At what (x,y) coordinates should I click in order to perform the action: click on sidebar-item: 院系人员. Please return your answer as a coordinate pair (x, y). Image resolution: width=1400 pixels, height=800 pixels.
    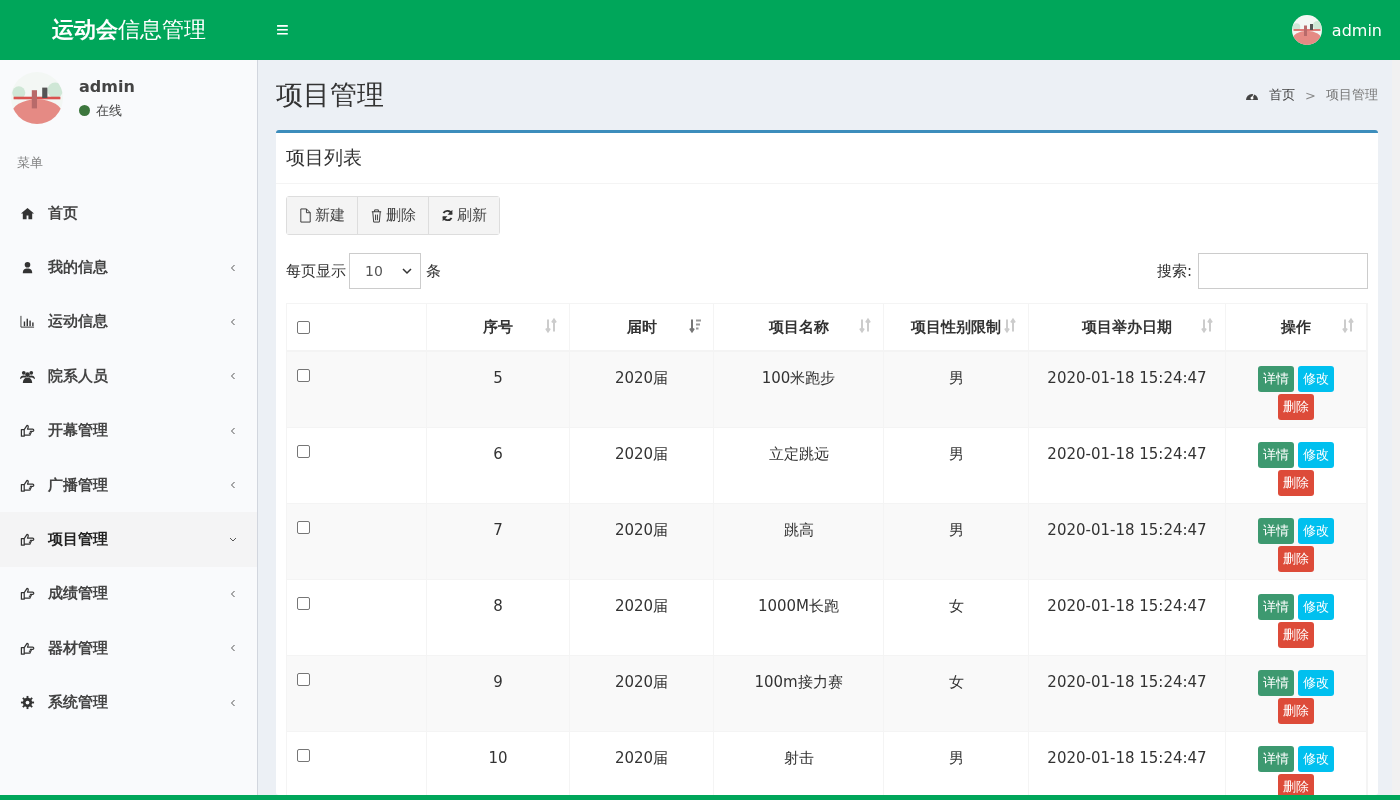
    Looking at the image, I should click on (128, 376).